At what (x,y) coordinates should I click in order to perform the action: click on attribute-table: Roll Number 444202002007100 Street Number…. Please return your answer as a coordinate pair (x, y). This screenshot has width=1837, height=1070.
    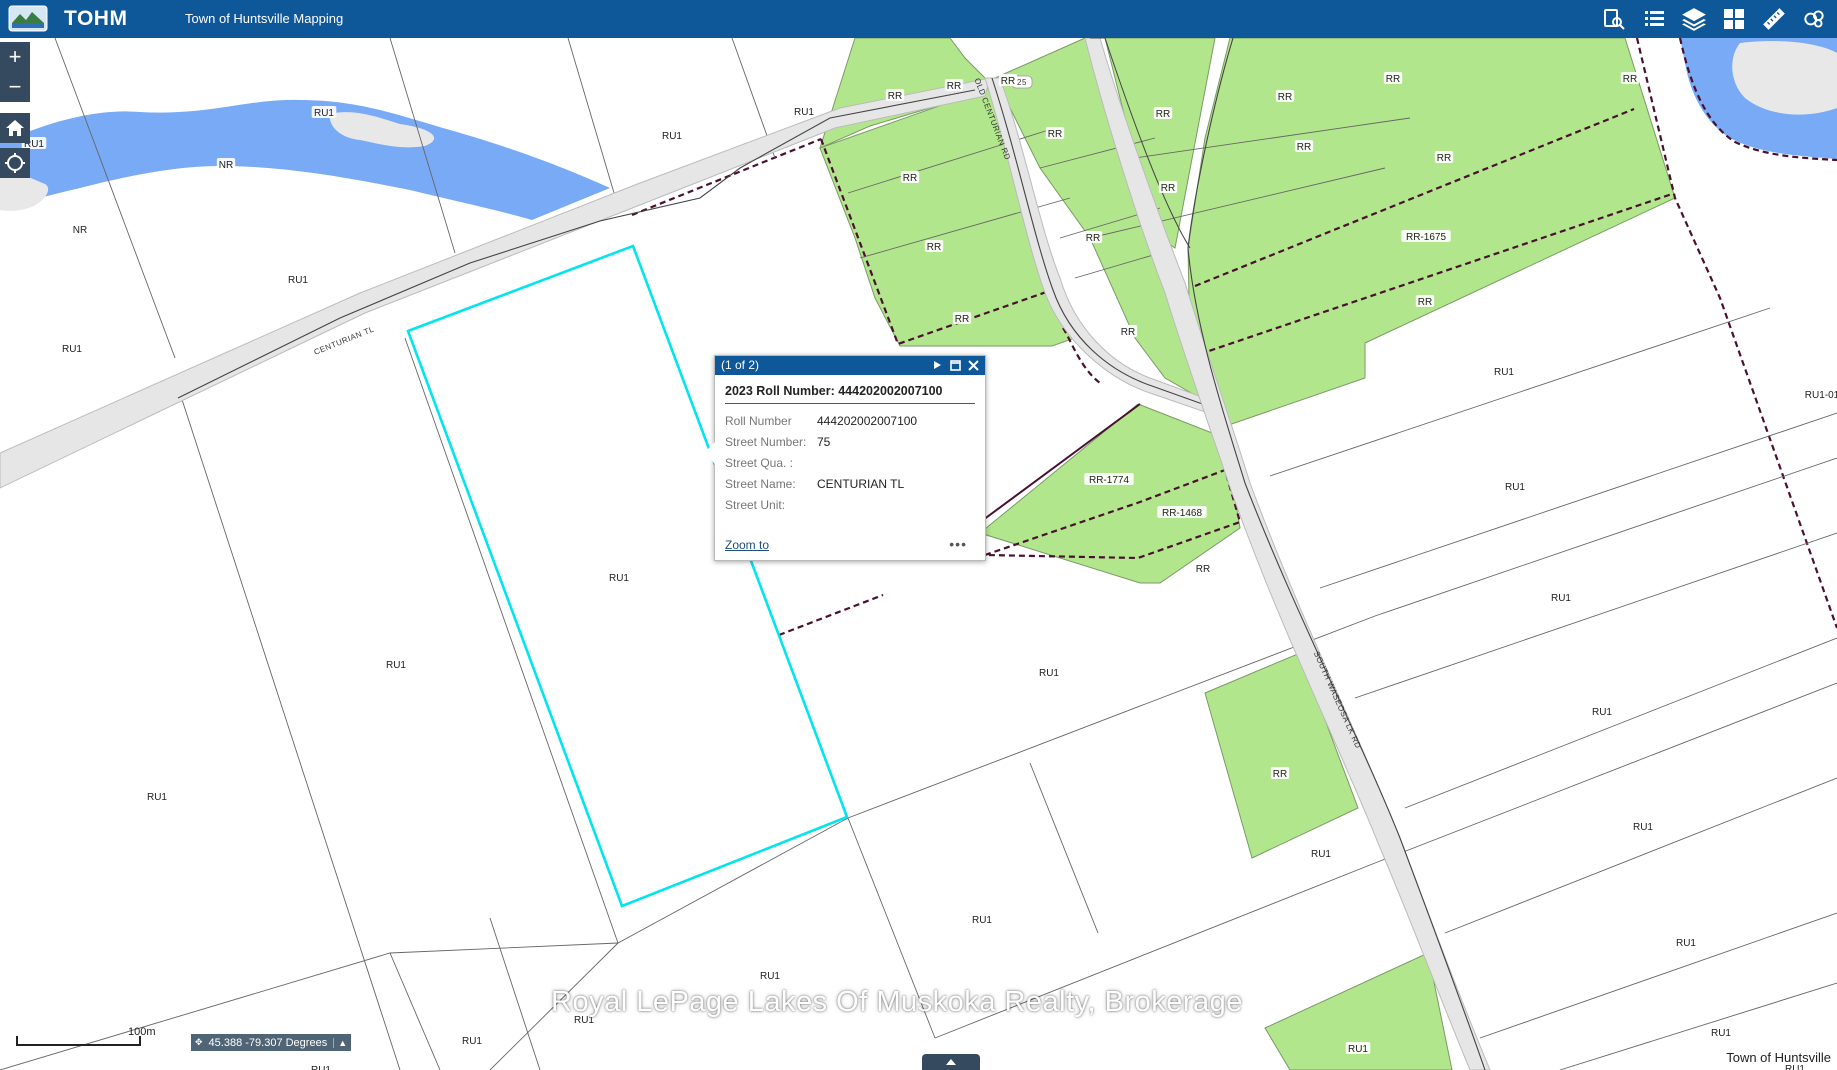
    Looking at the image, I should click on (821, 462).